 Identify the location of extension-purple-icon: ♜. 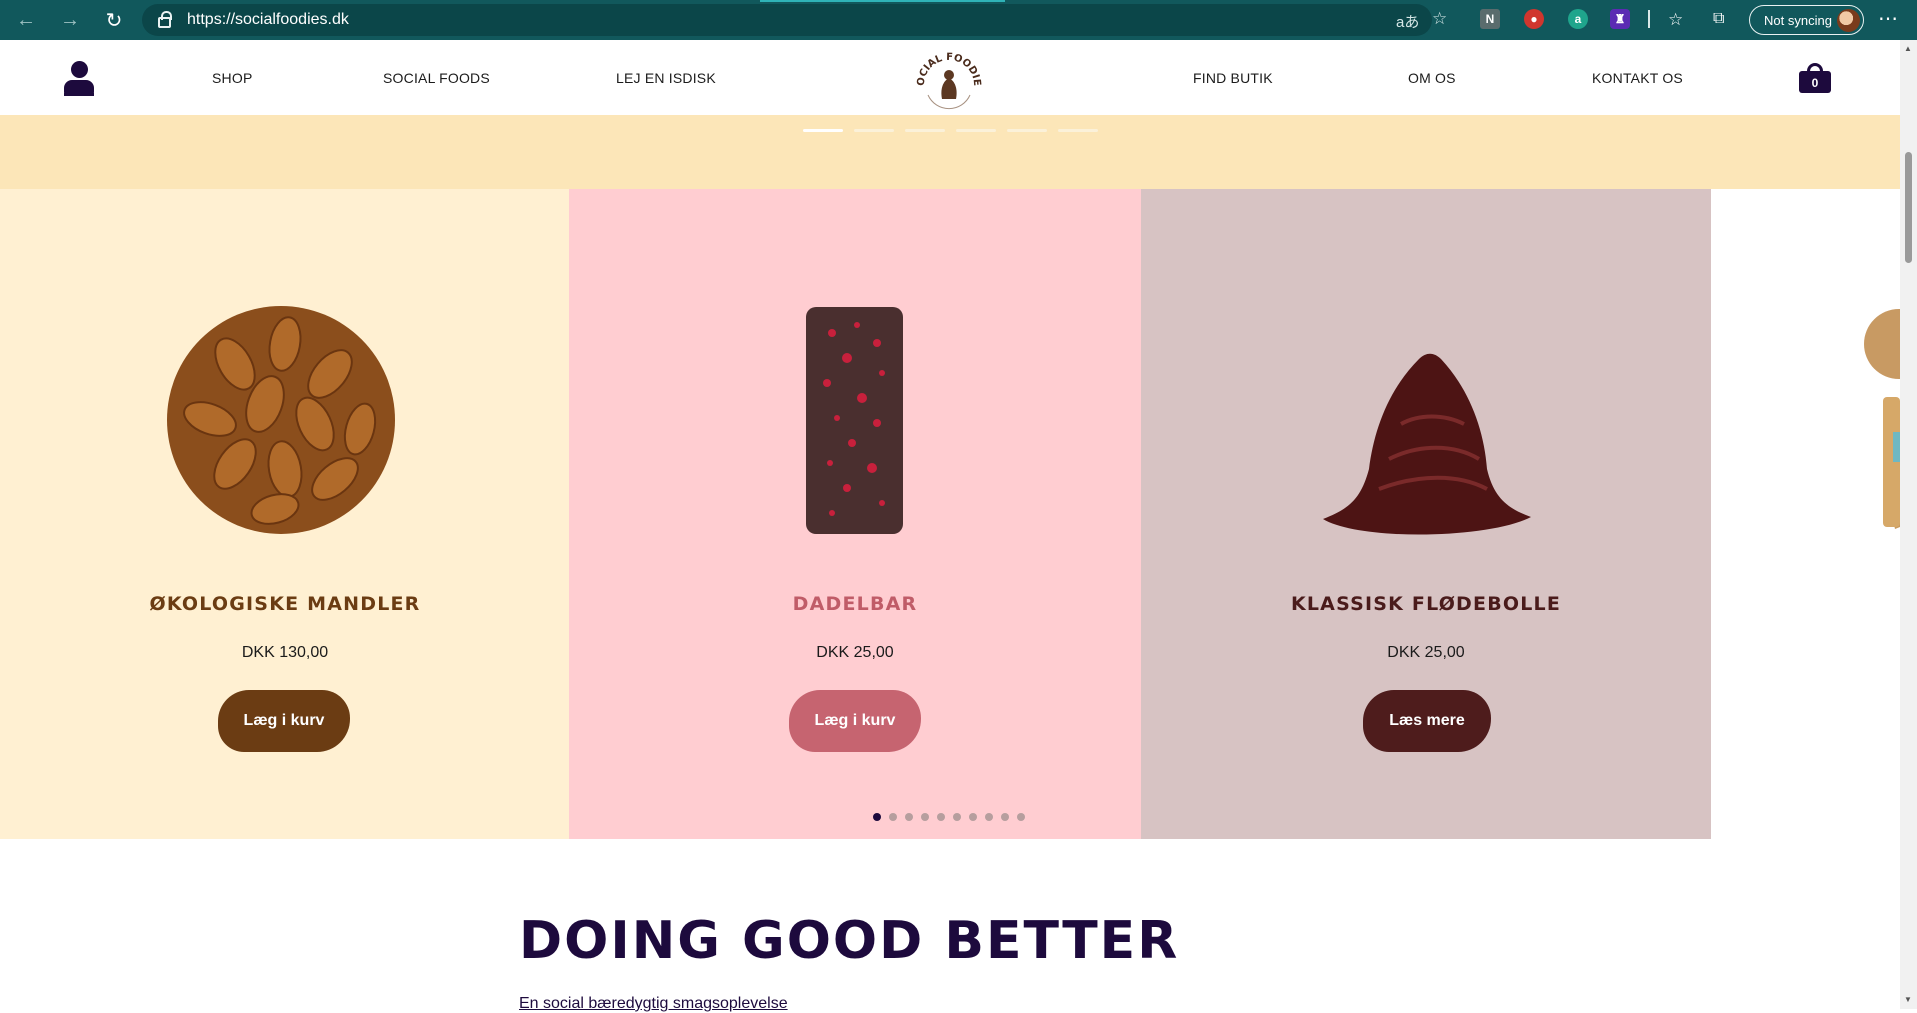
(1620, 19).